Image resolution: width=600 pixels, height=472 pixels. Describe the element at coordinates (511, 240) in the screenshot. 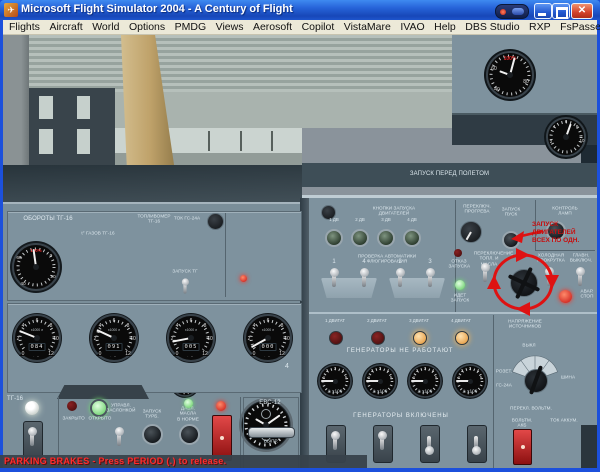

I see `start-button` at that location.